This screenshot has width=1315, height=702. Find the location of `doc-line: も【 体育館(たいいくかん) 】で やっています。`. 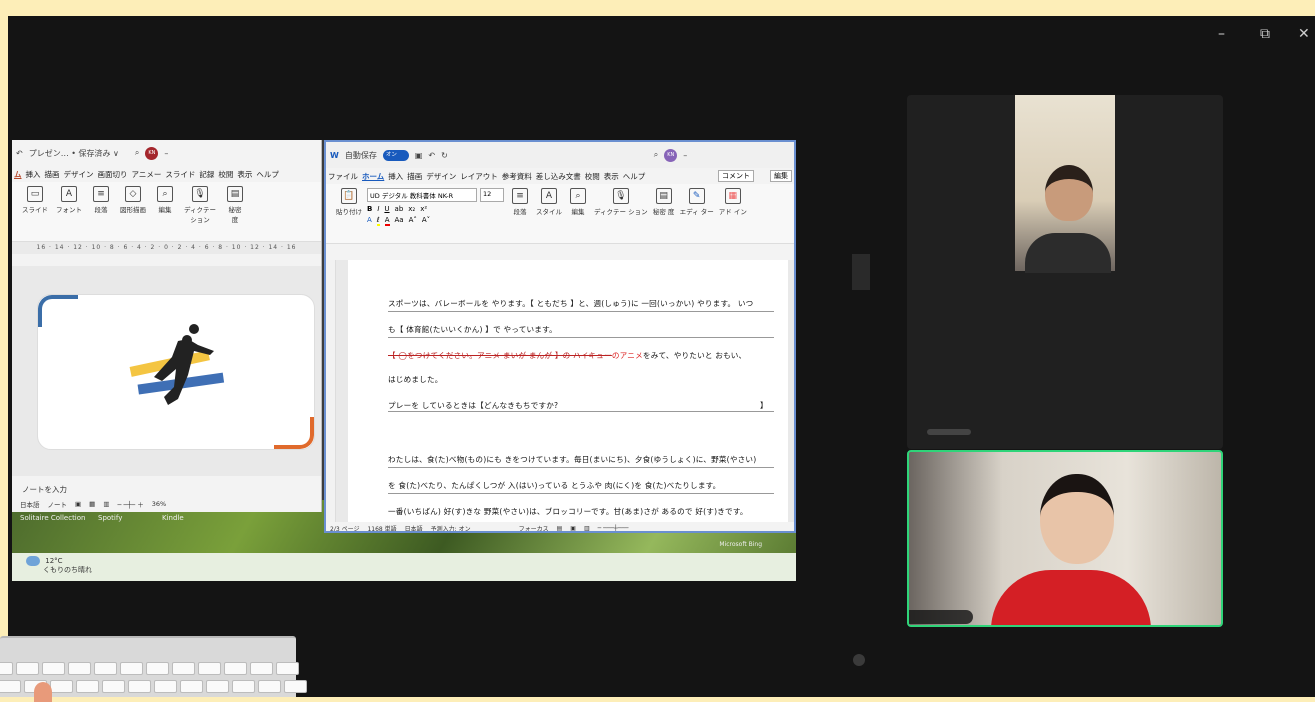

doc-line: も【 体育館(たいいくかん) 】で やっています。 is located at coordinates (472, 329).